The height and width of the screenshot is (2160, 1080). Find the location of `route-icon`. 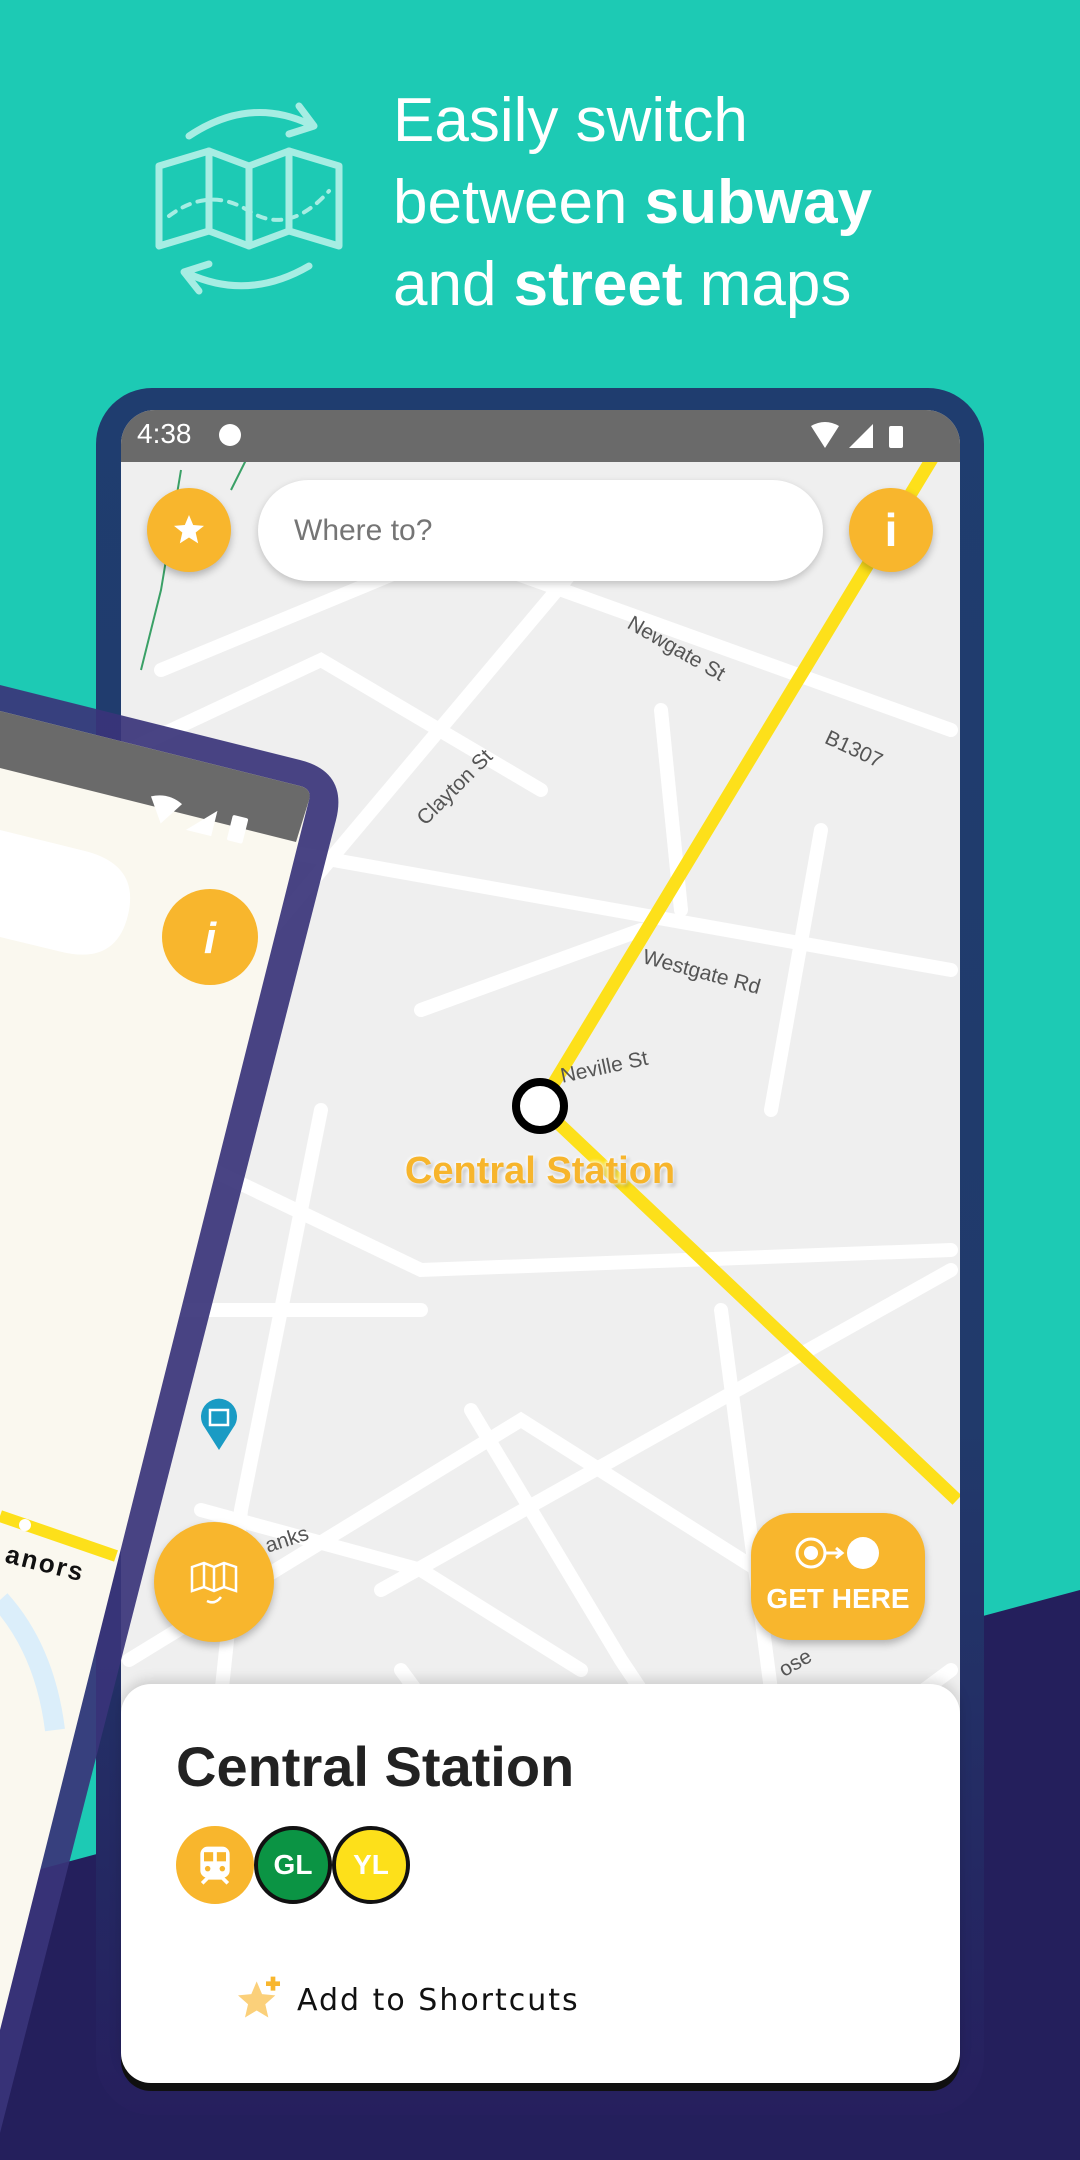

route-icon is located at coordinates (837, 1553).